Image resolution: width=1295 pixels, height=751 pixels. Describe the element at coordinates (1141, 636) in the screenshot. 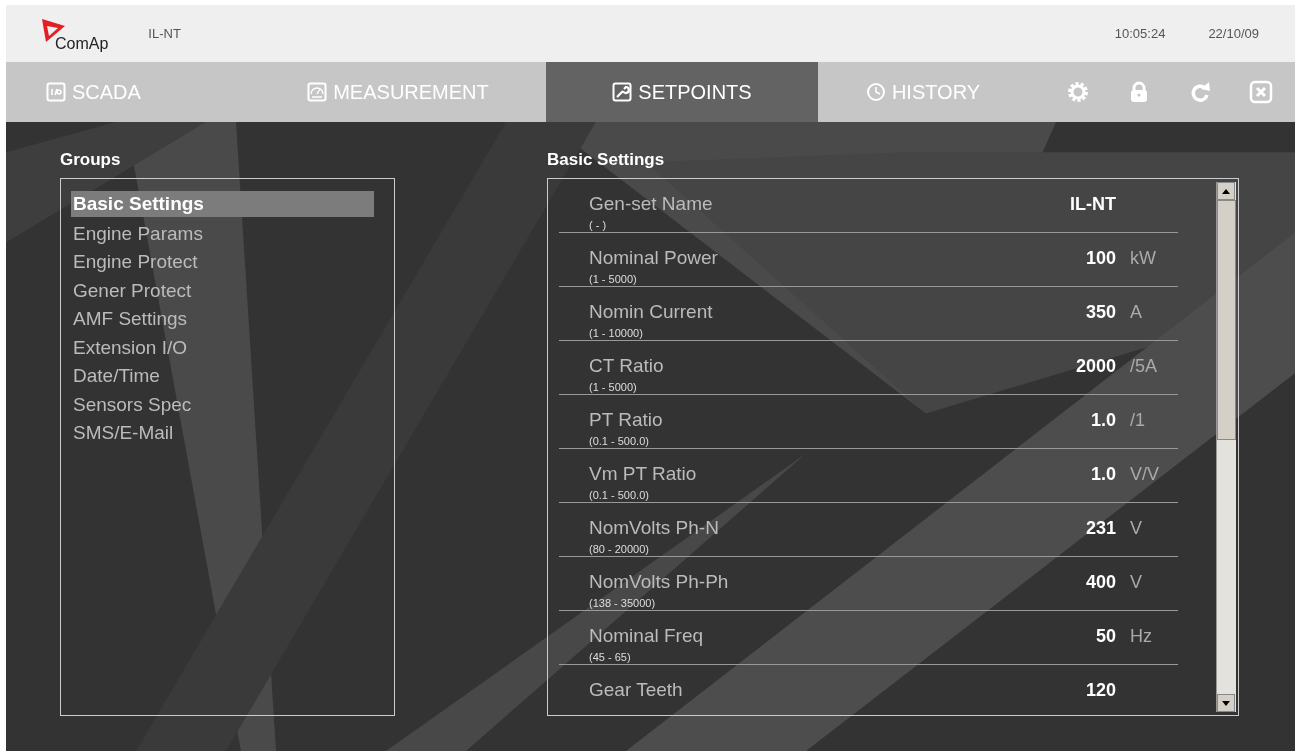

I see `setpoint-unit: Hz` at that location.